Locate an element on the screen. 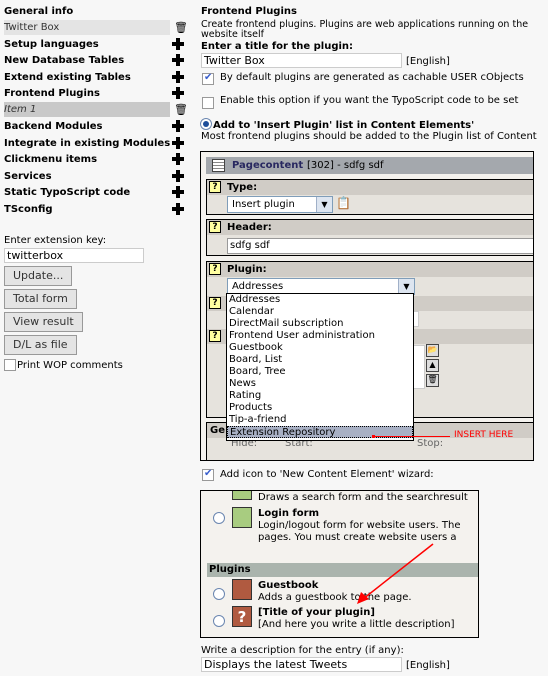  download-file-button: D/L as file is located at coordinates (40, 345).